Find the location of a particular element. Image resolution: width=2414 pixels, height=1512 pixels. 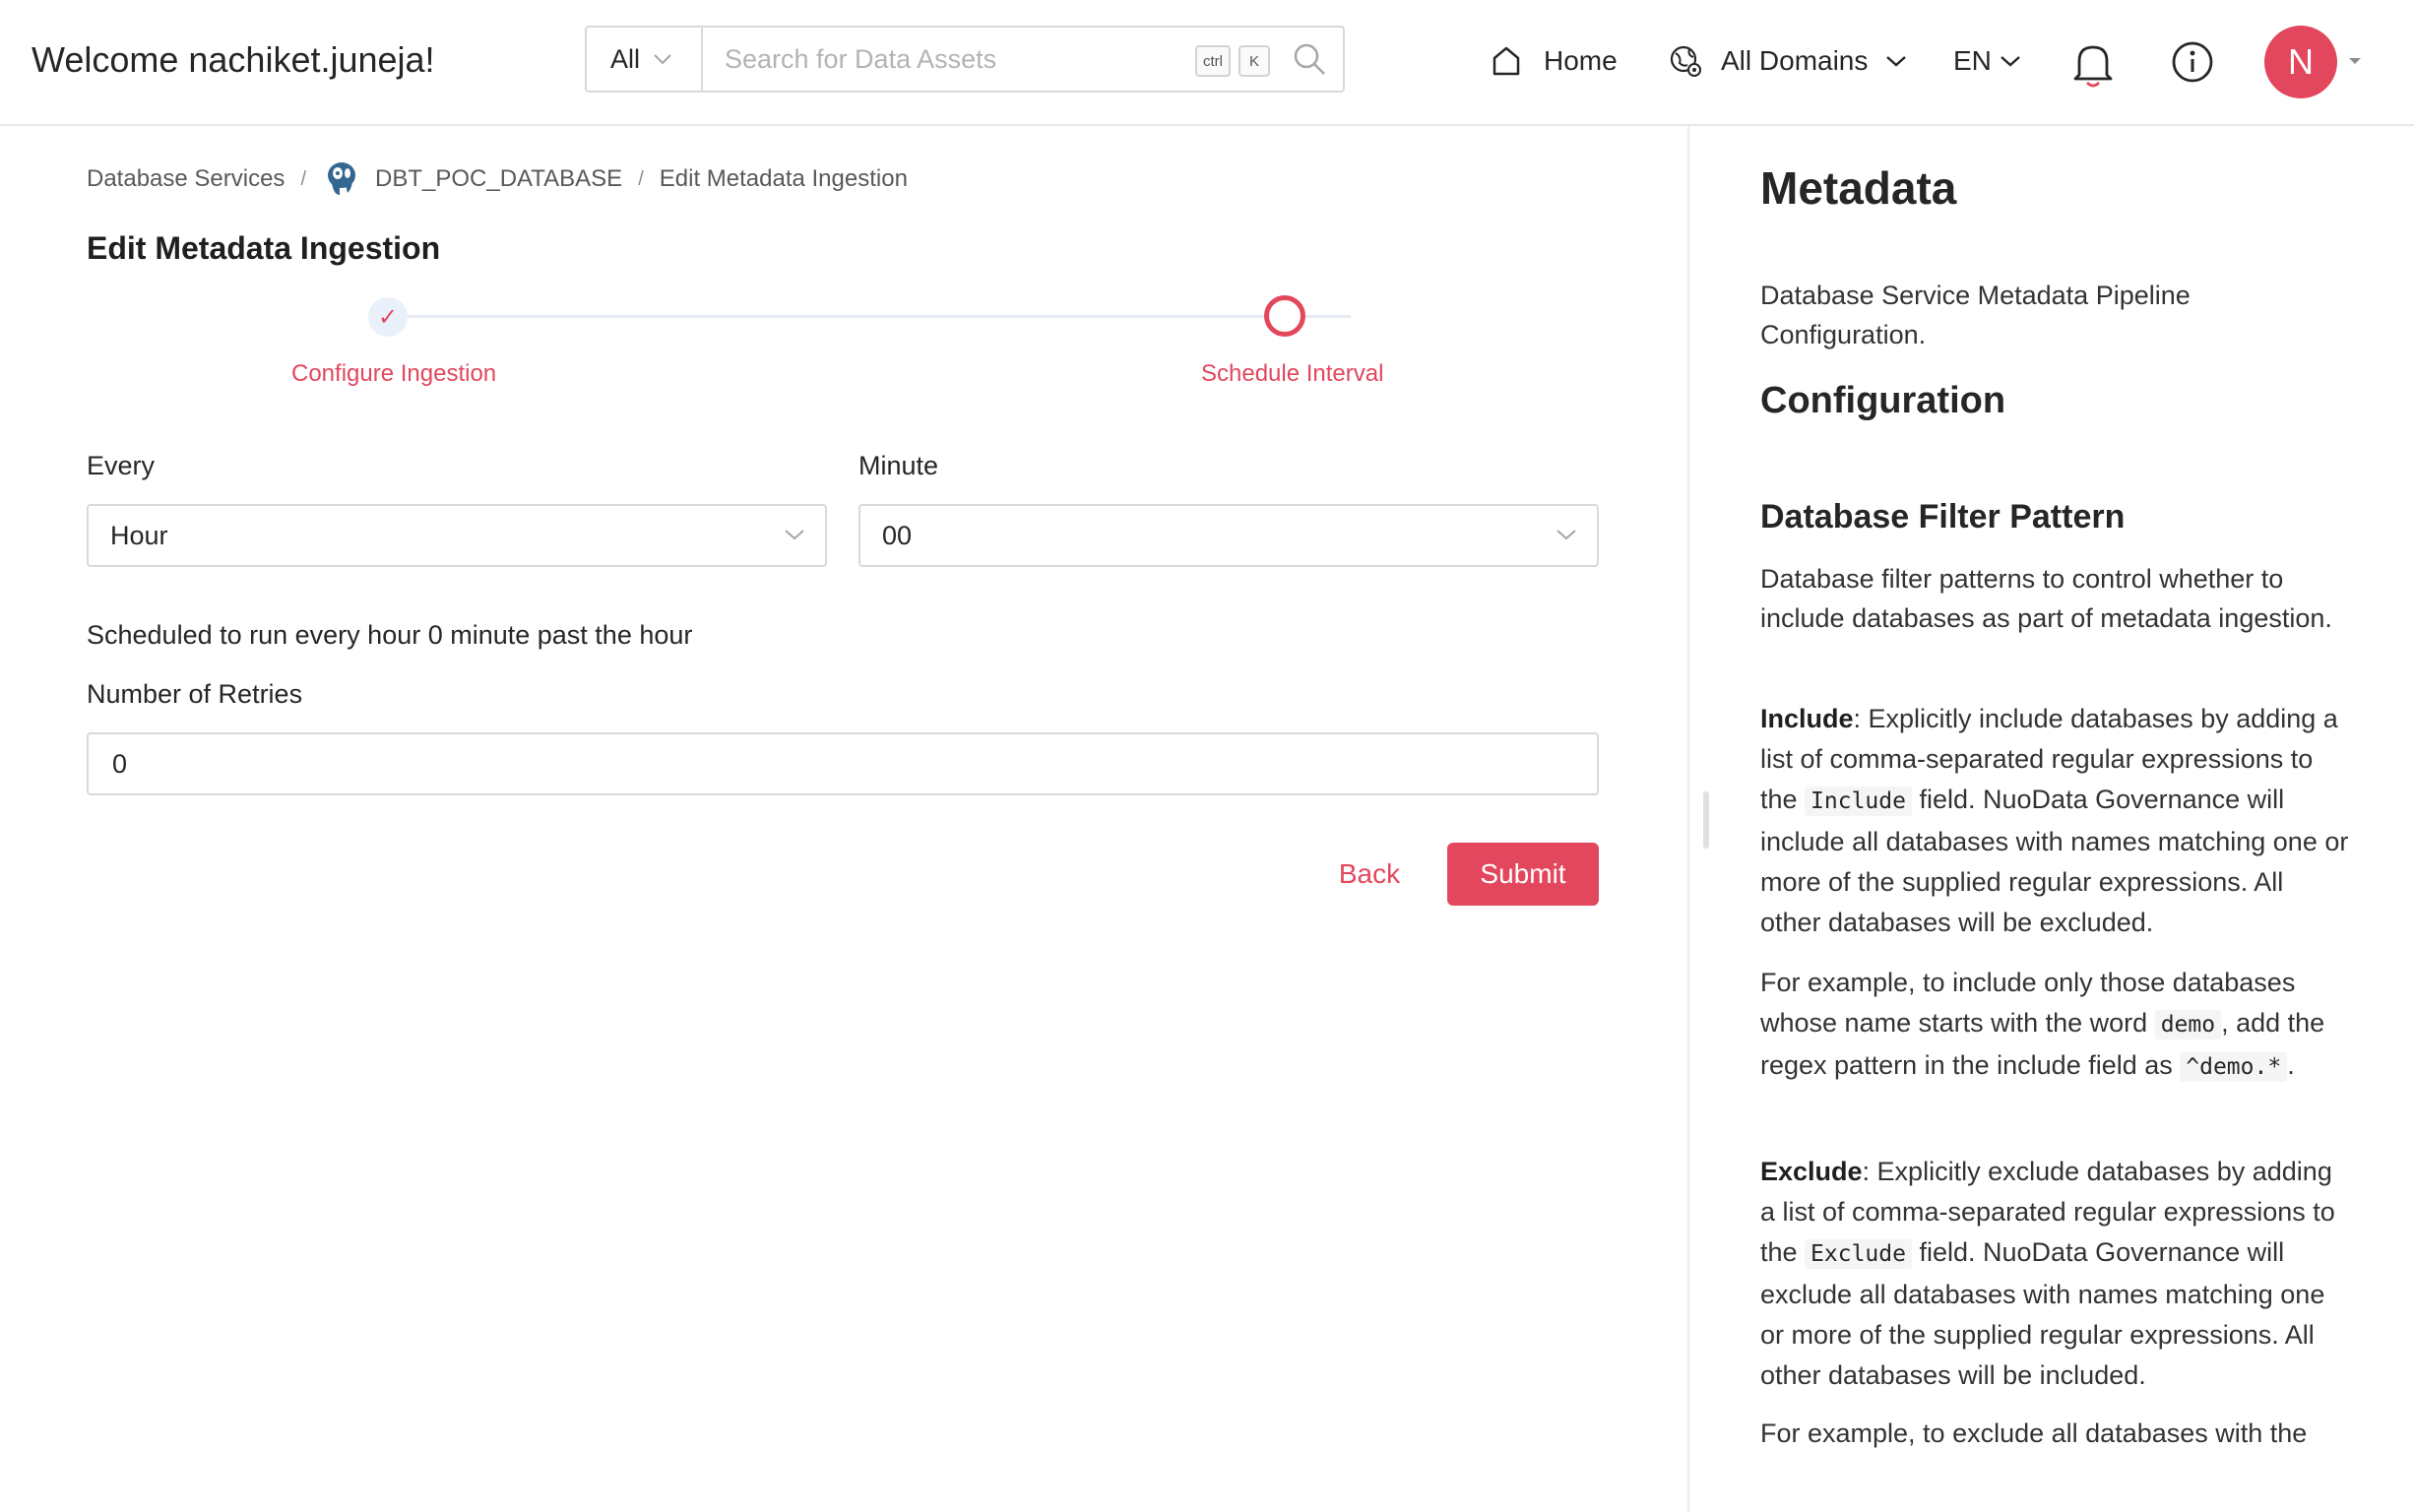

doc-title: Metadata is located at coordinates (1858, 188).